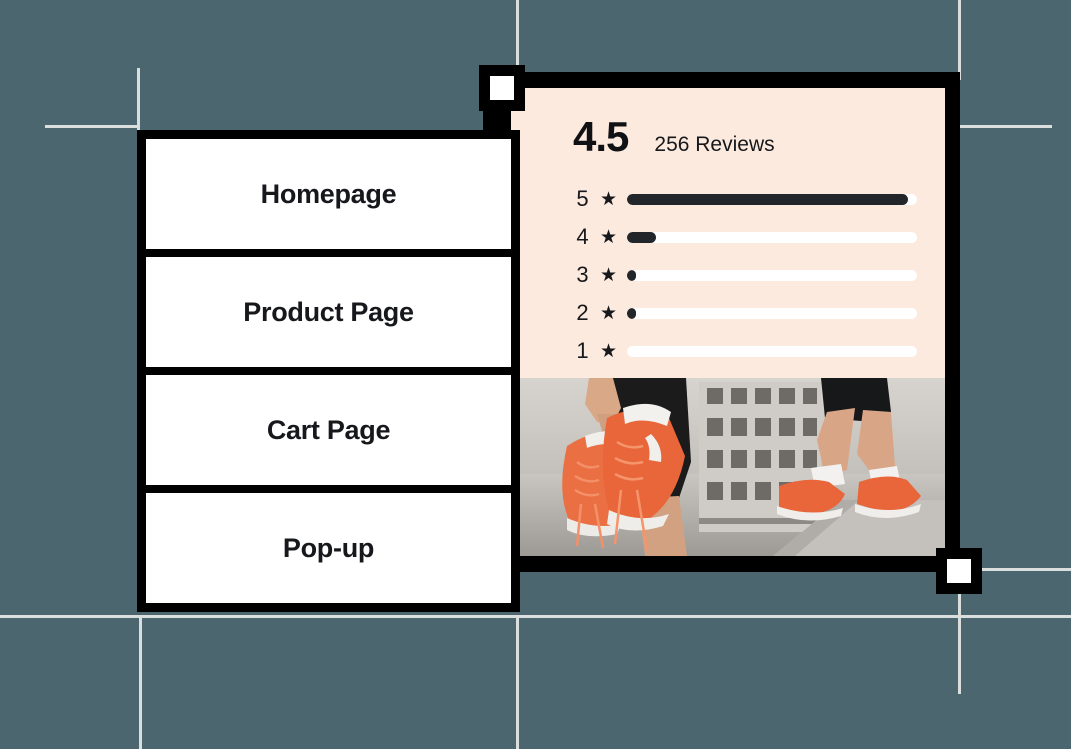 This screenshot has height=749, width=1071. What do you see at coordinates (517, 682) in the screenshot?
I see `guide-line-vertical-center-bottom` at bounding box center [517, 682].